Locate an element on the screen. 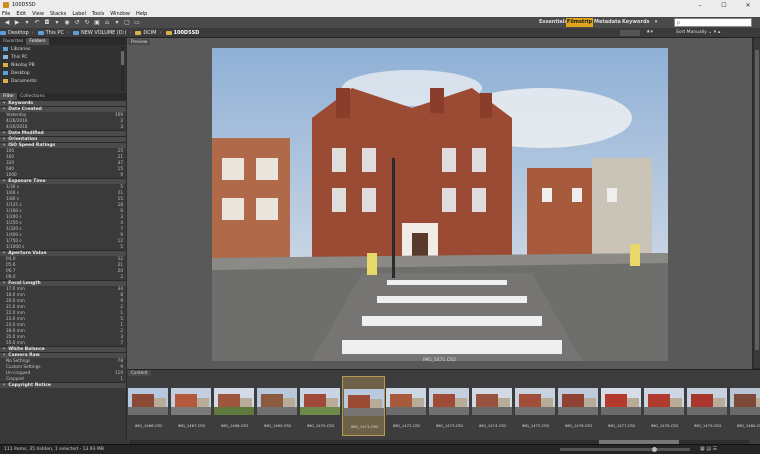 This screenshot has width=760, height=454. filmstrip-thumbnail: IMG_1470.CR2 is located at coordinates (320, 406).